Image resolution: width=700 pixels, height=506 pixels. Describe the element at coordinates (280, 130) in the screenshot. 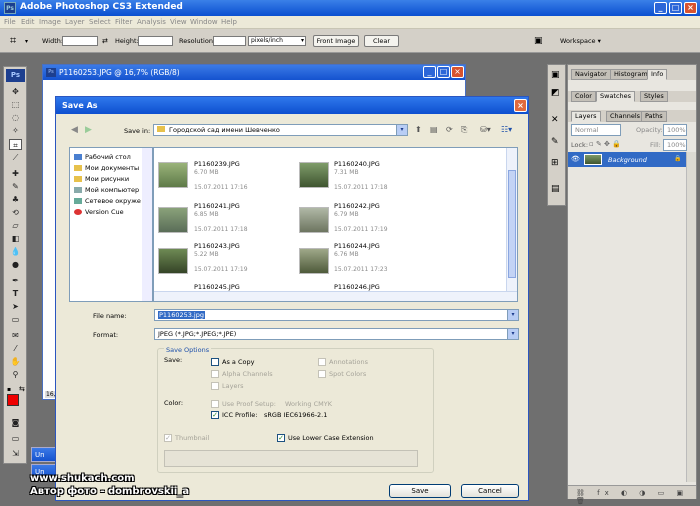

I see `save-in-select: Городской сад имени Шевченко ▾` at that location.